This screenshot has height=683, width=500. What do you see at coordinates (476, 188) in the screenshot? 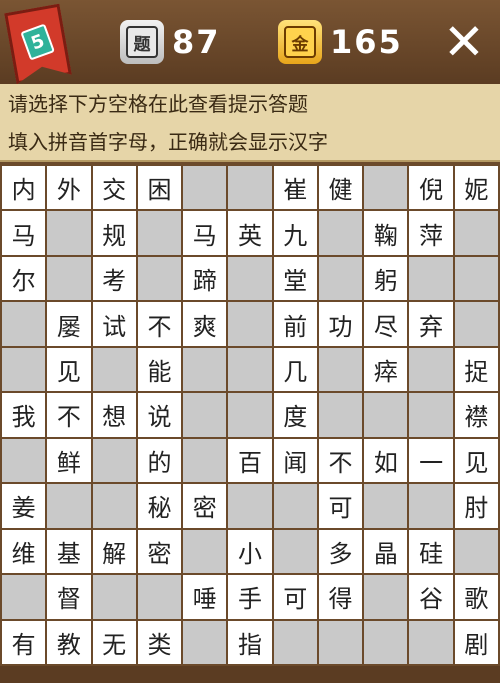
I see `answer-cell: 妮` at bounding box center [476, 188].